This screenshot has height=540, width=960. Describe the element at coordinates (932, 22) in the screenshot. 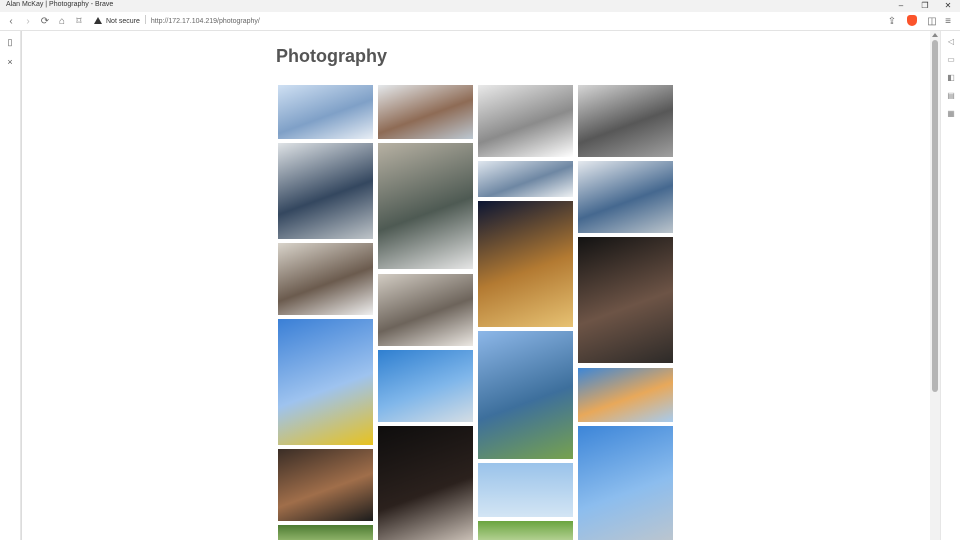

I see `sidebar-toggle-icon: ◫` at that location.